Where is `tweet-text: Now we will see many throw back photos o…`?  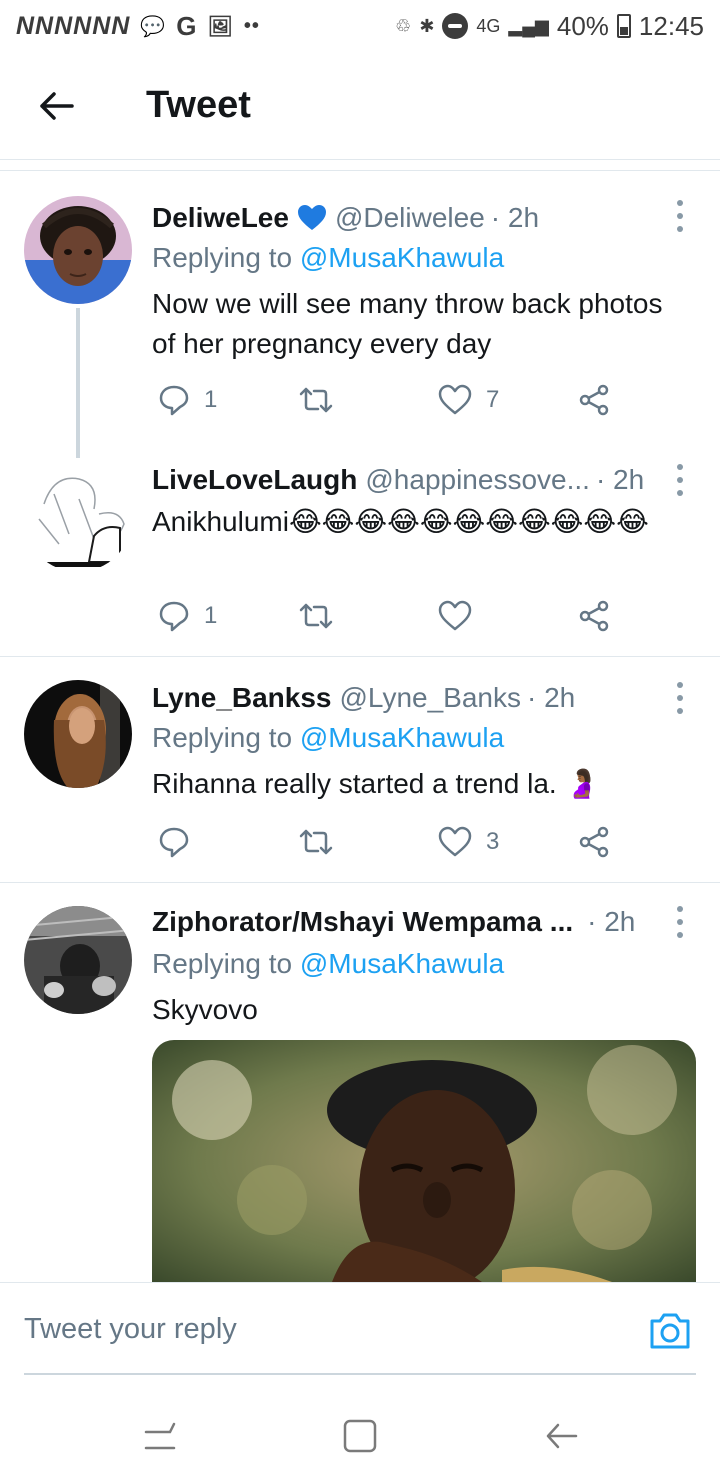 tweet-text: Now we will see many throw back photos o… is located at coordinates (407, 323).